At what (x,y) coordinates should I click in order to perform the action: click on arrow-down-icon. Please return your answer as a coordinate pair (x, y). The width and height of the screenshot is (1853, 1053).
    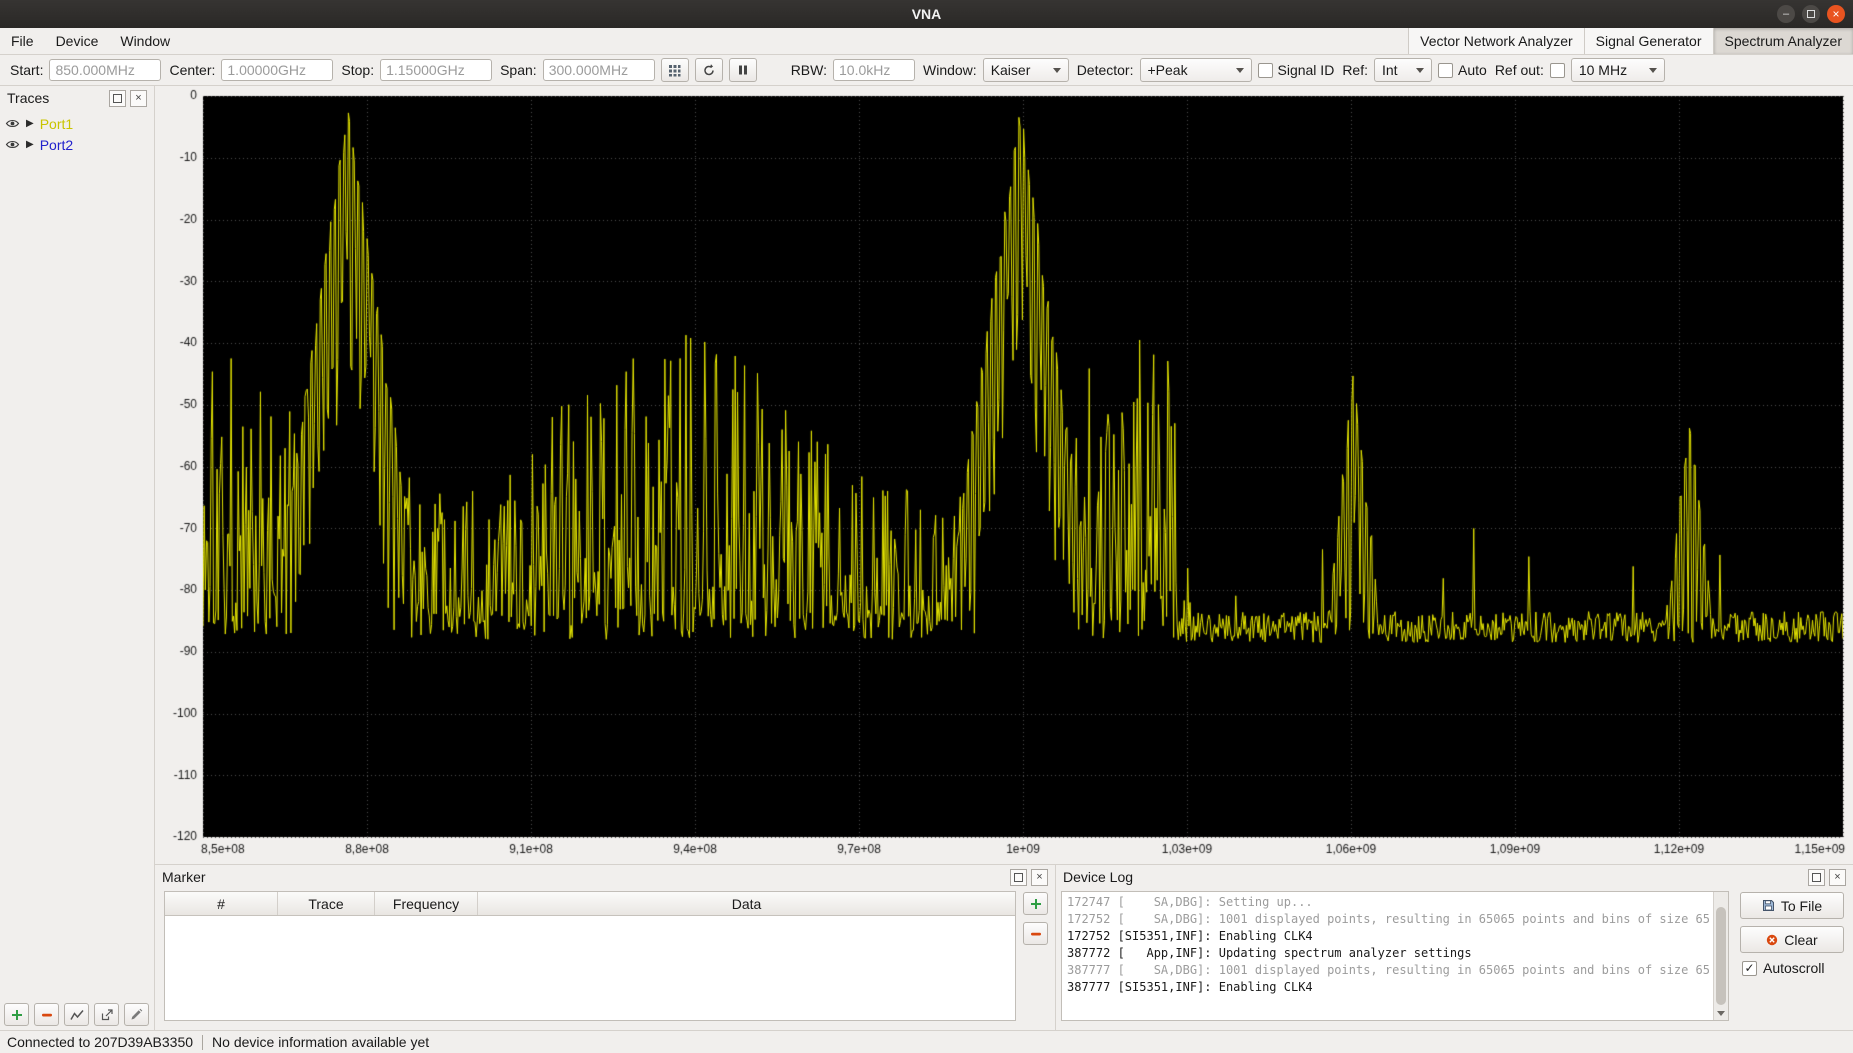
    Looking at the image, I should click on (1721, 1013).